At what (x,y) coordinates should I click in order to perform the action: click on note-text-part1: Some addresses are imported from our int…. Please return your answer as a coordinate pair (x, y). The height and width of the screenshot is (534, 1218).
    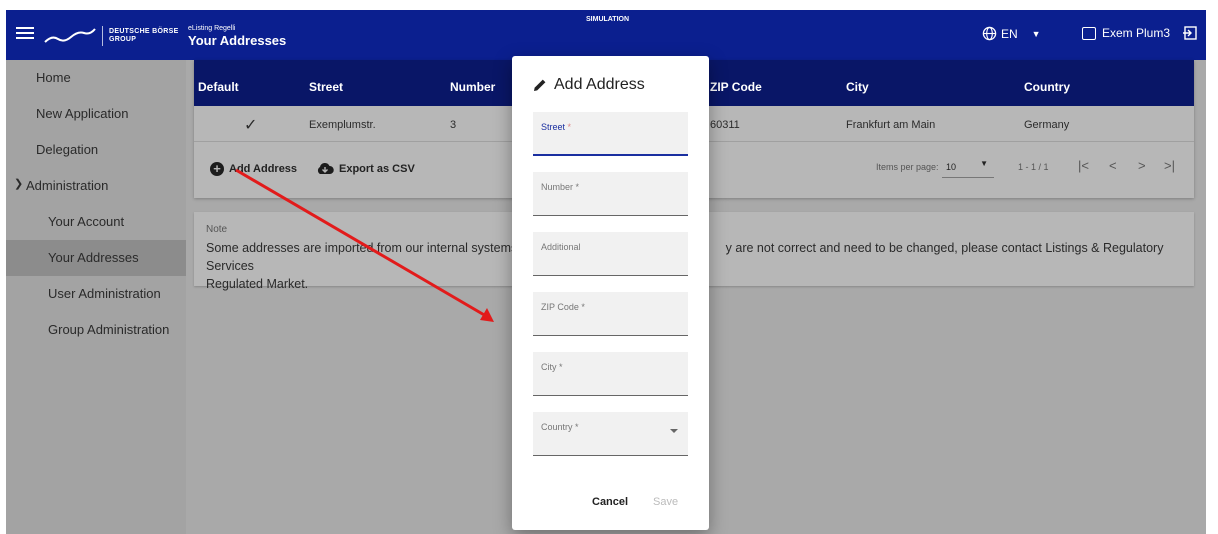
    Looking at the image, I should click on (367, 248).